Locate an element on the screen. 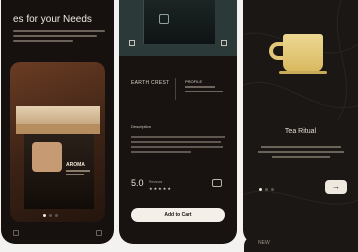 This screenshot has height=252, width=358. onboarding-dot-active is located at coordinates (260, 189).